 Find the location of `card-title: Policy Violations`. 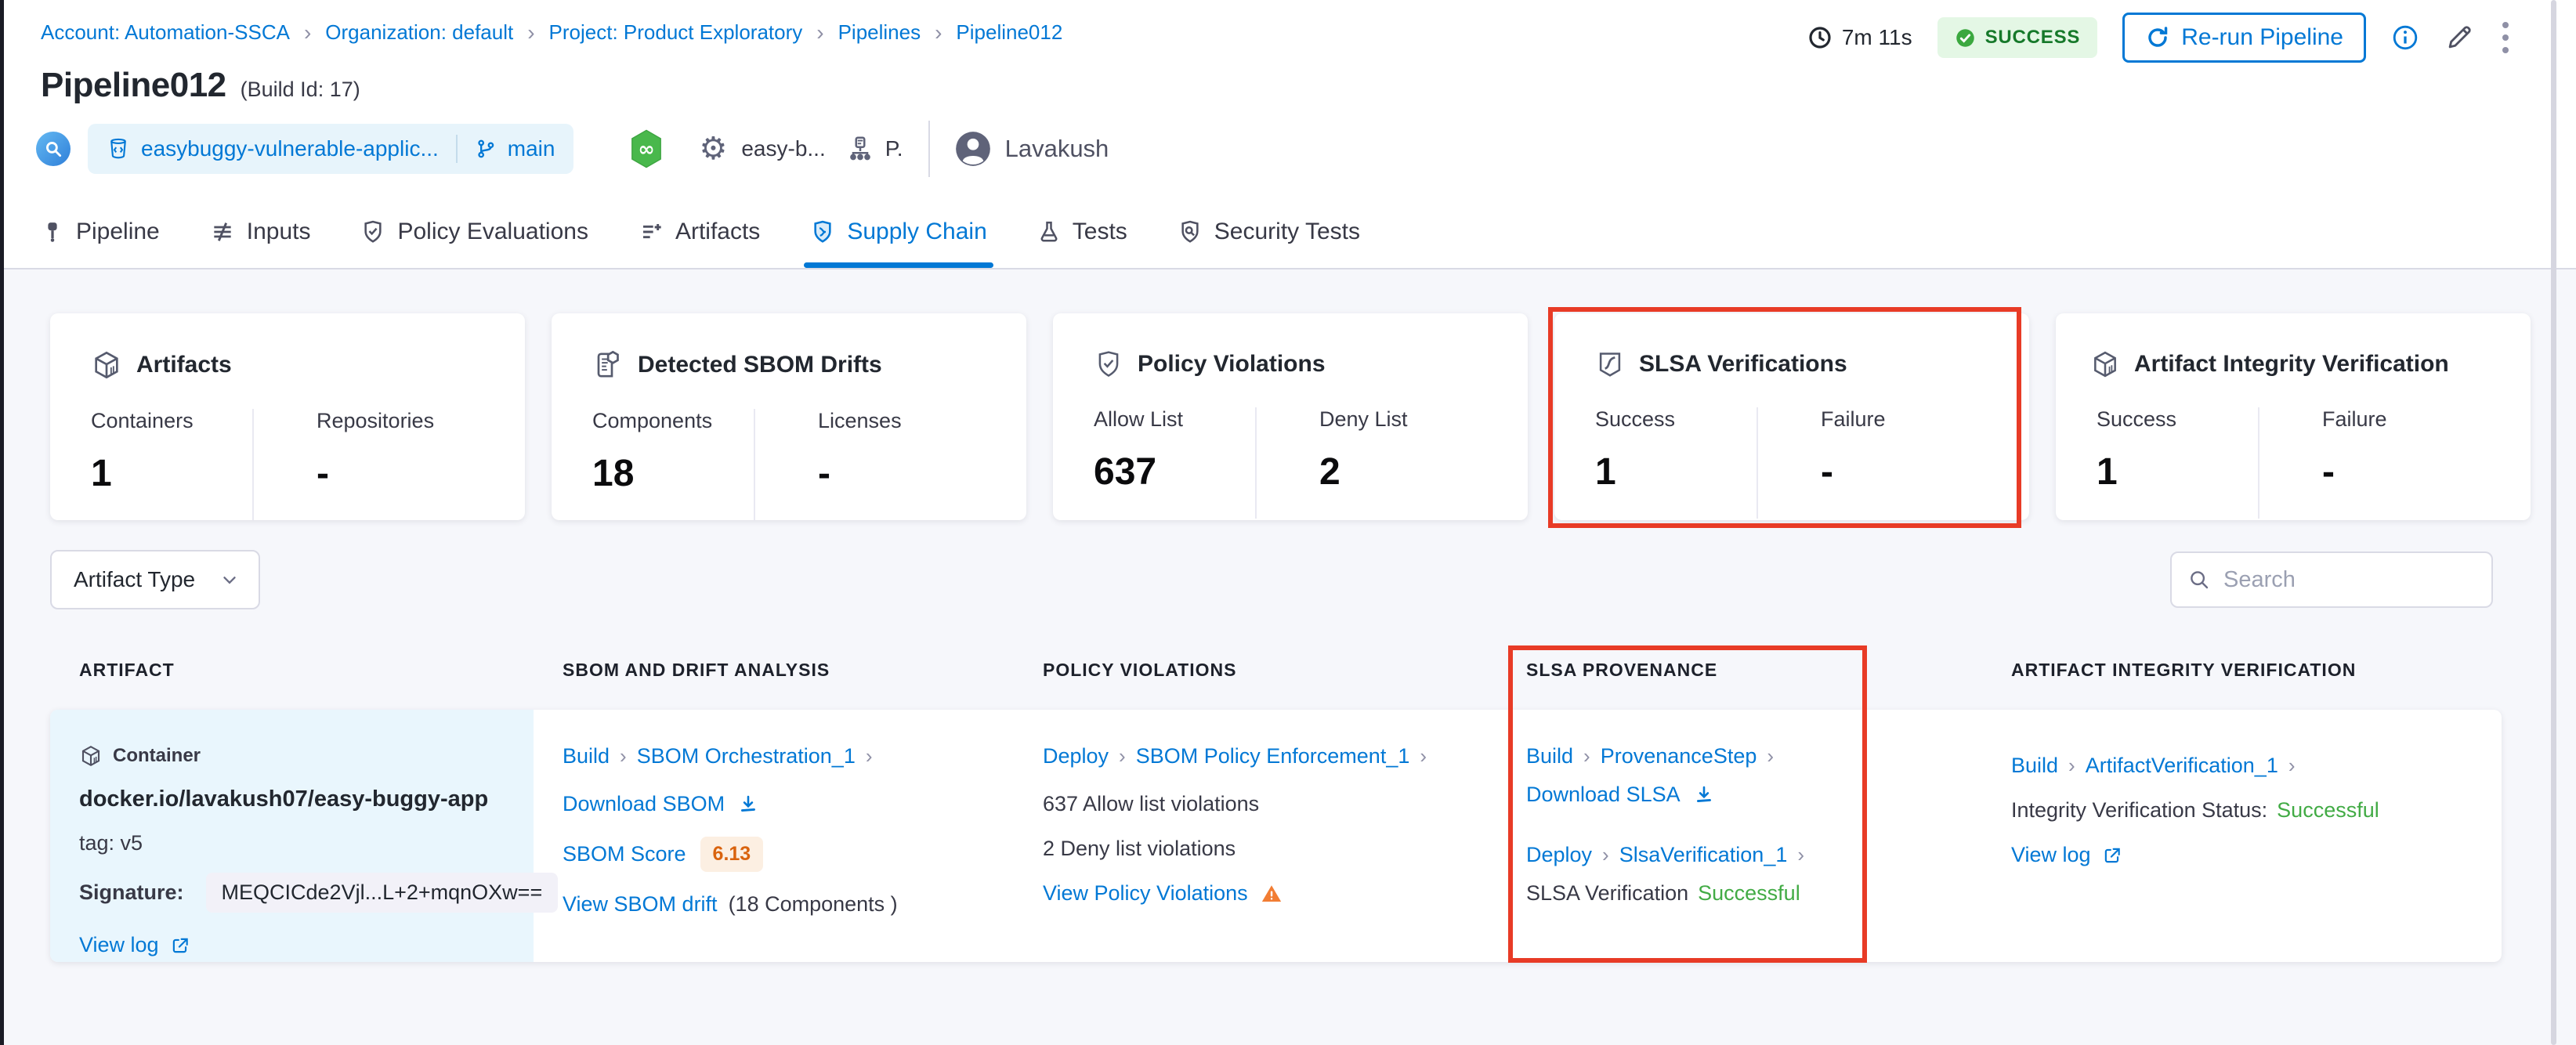

card-title: Policy Violations is located at coordinates (1232, 364).